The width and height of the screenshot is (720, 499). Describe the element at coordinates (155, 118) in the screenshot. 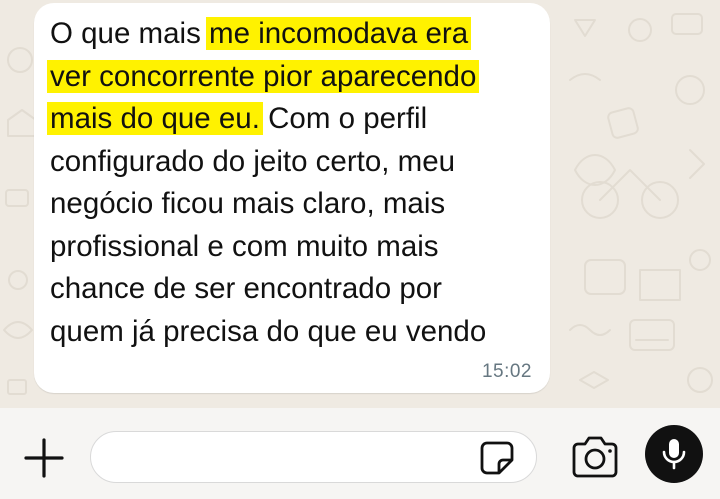

I see `highlighted-text: mais do que eu.` at that location.